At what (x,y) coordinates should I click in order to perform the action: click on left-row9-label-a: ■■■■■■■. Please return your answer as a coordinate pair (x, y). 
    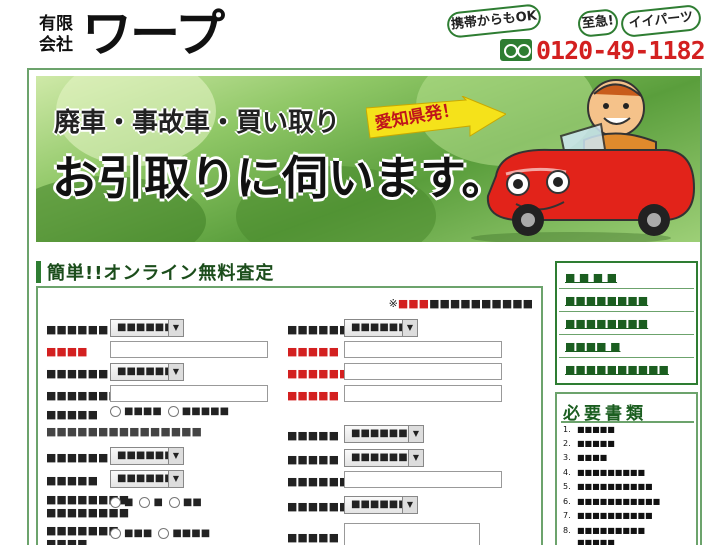
    Looking at the image, I should click on (82, 530).